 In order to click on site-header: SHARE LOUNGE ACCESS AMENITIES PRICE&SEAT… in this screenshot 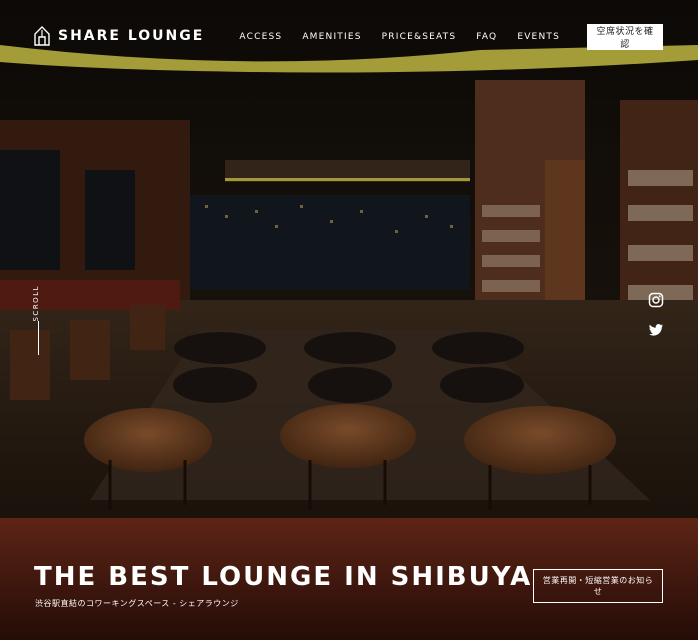, I will do `click(349, 35)`.